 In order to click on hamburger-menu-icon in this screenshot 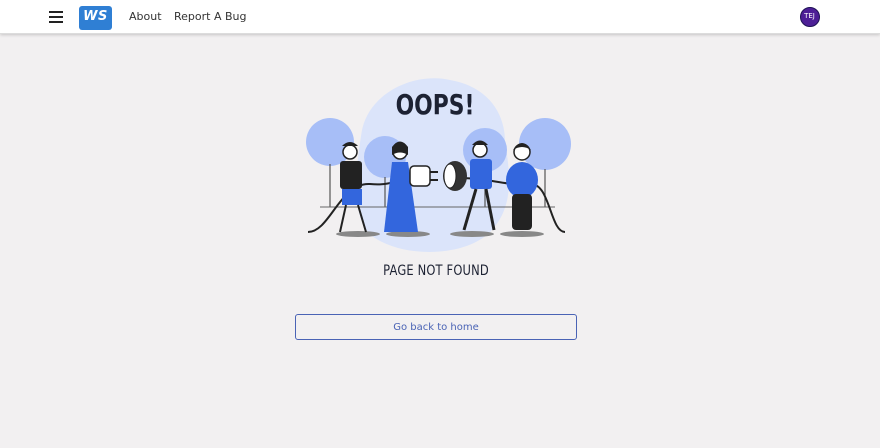, I will do `click(56, 17)`.